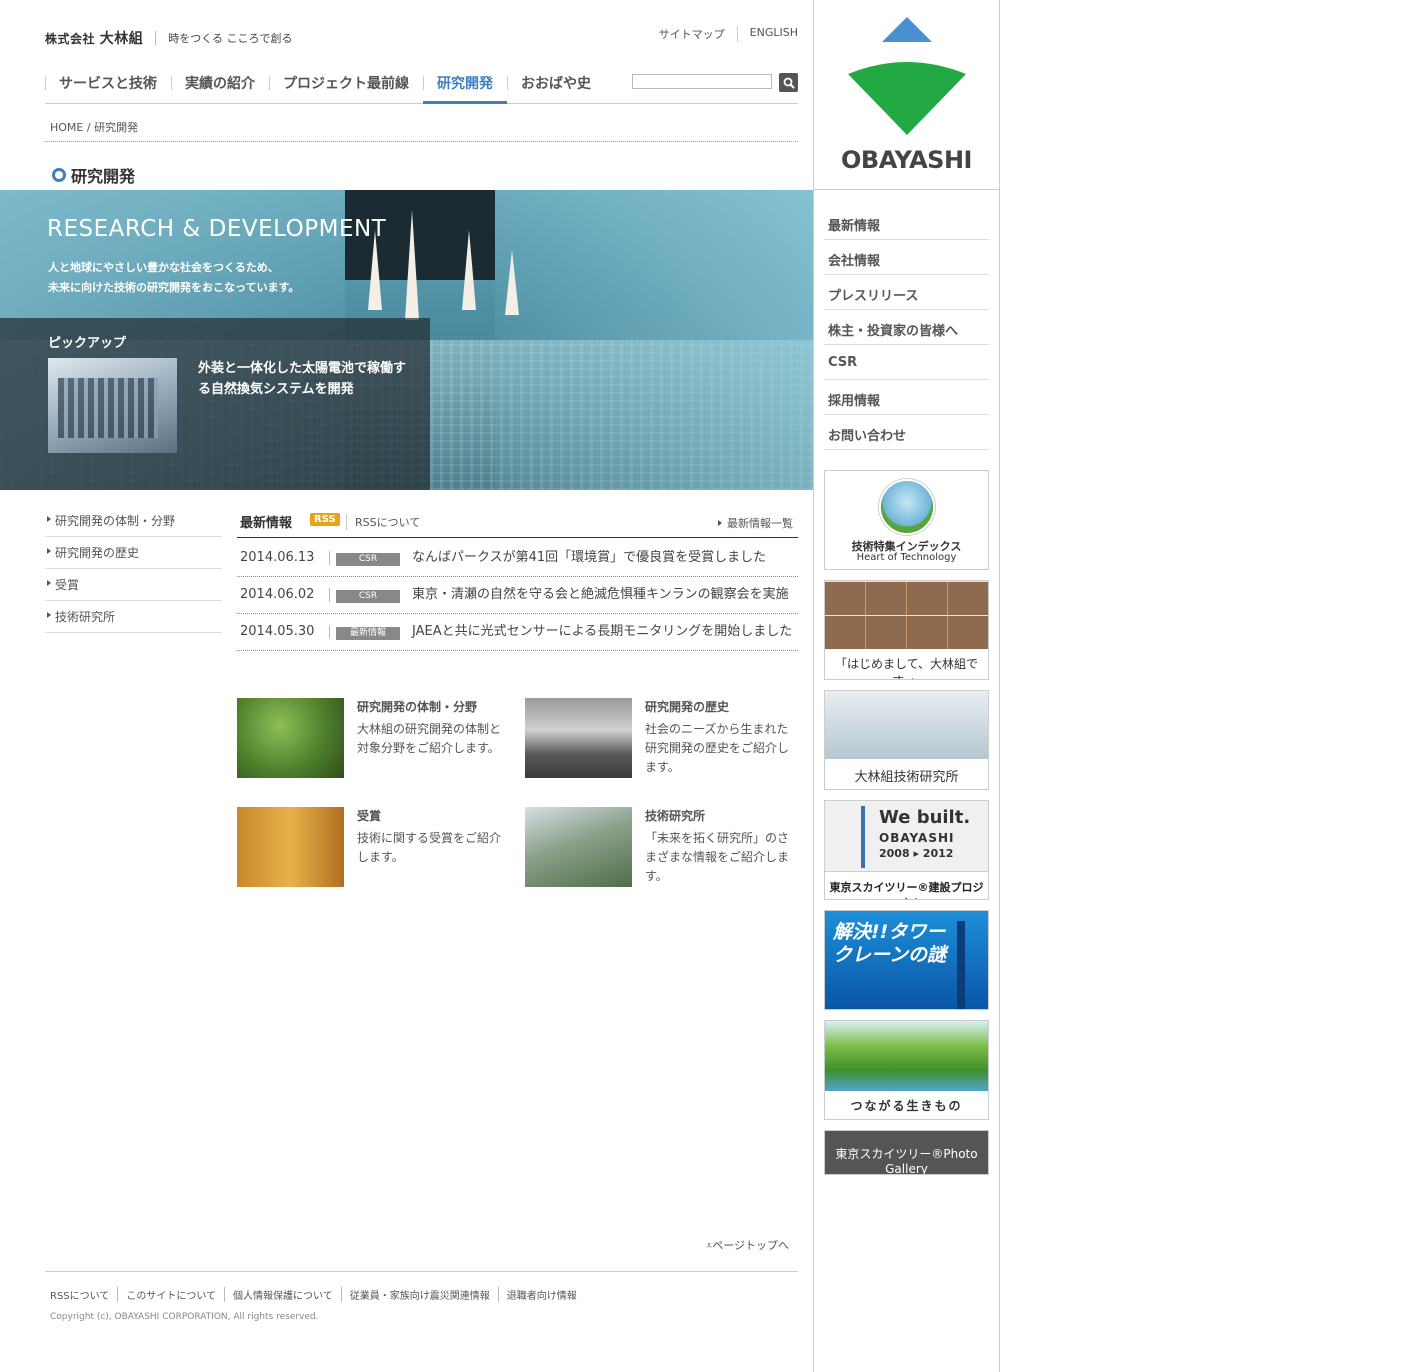 The height and width of the screenshot is (1372, 1422). What do you see at coordinates (692, 34) in the screenshot?
I see `sitemap-link: サイトマップ` at bounding box center [692, 34].